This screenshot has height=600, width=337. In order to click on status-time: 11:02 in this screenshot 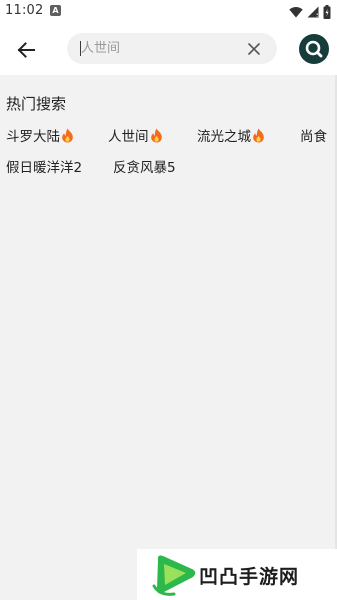, I will do `click(24, 10)`.